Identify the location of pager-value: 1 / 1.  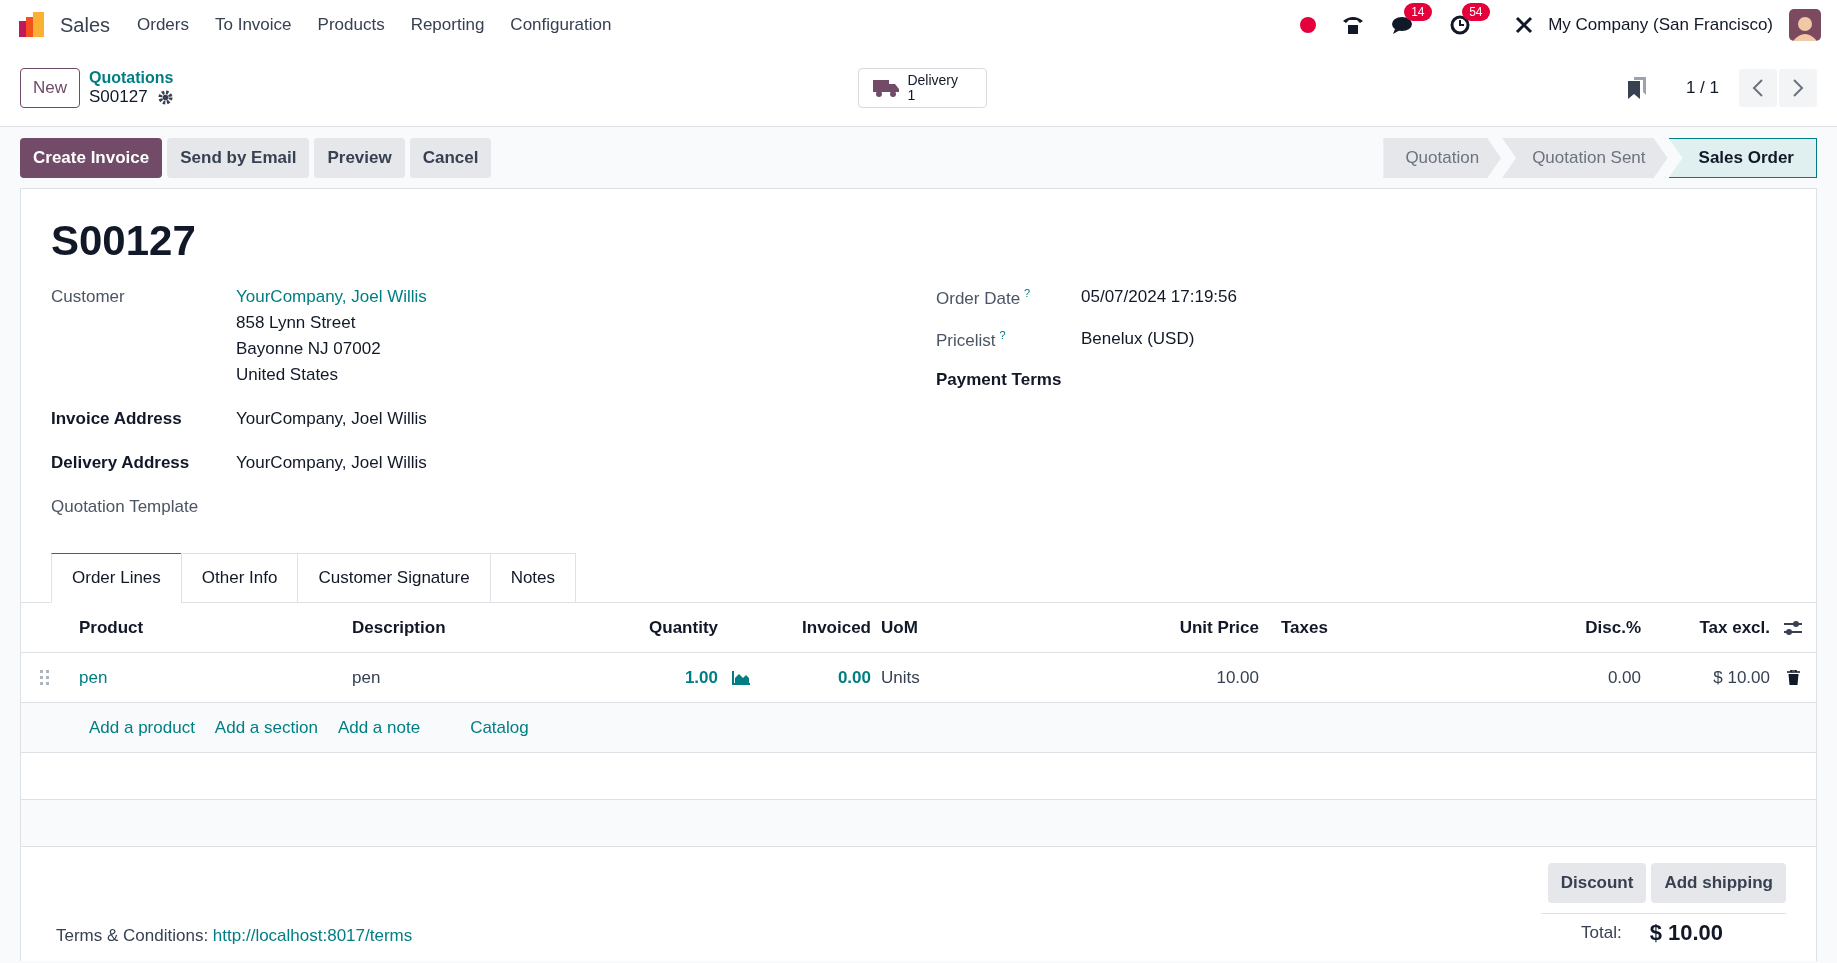
(1702, 88).